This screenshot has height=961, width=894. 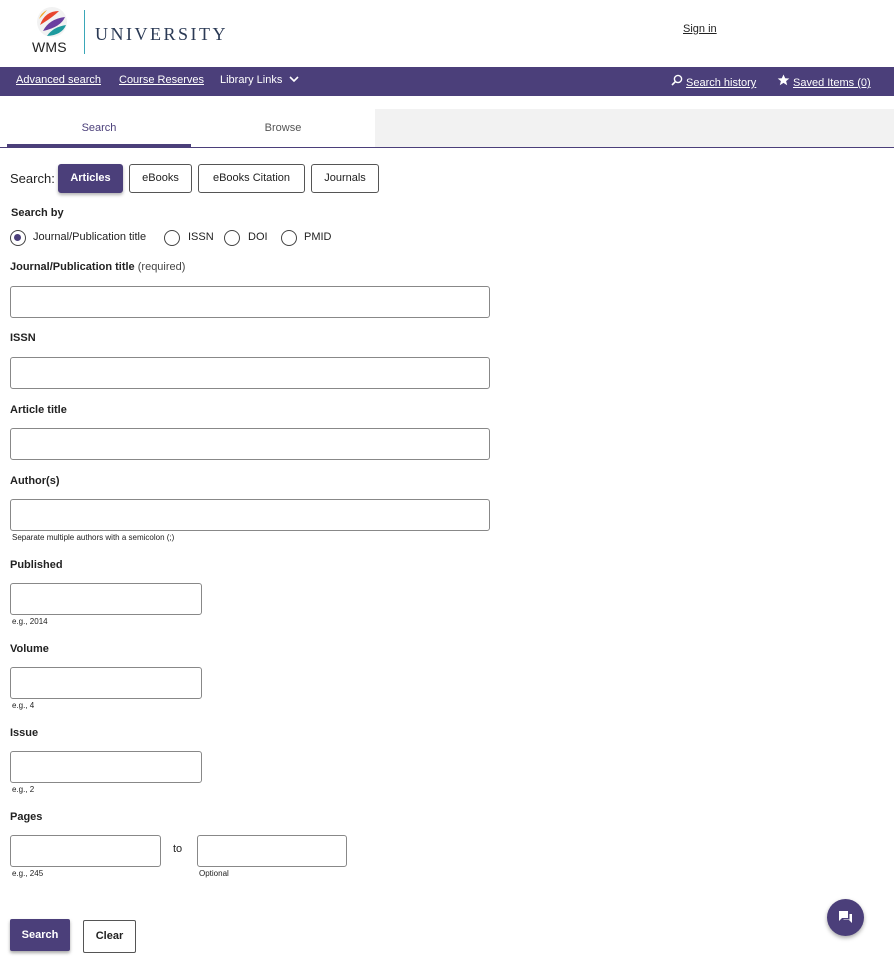 What do you see at coordinates (677, 80) in the screenshot?
I see `search-history-icon` at bounding box center [677, 80].